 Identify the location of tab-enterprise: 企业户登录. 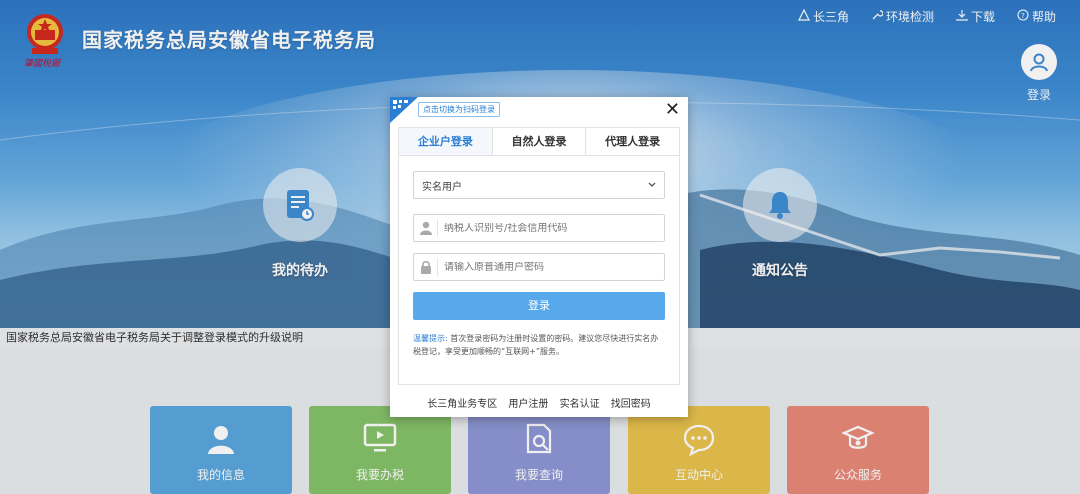
(446, 141).